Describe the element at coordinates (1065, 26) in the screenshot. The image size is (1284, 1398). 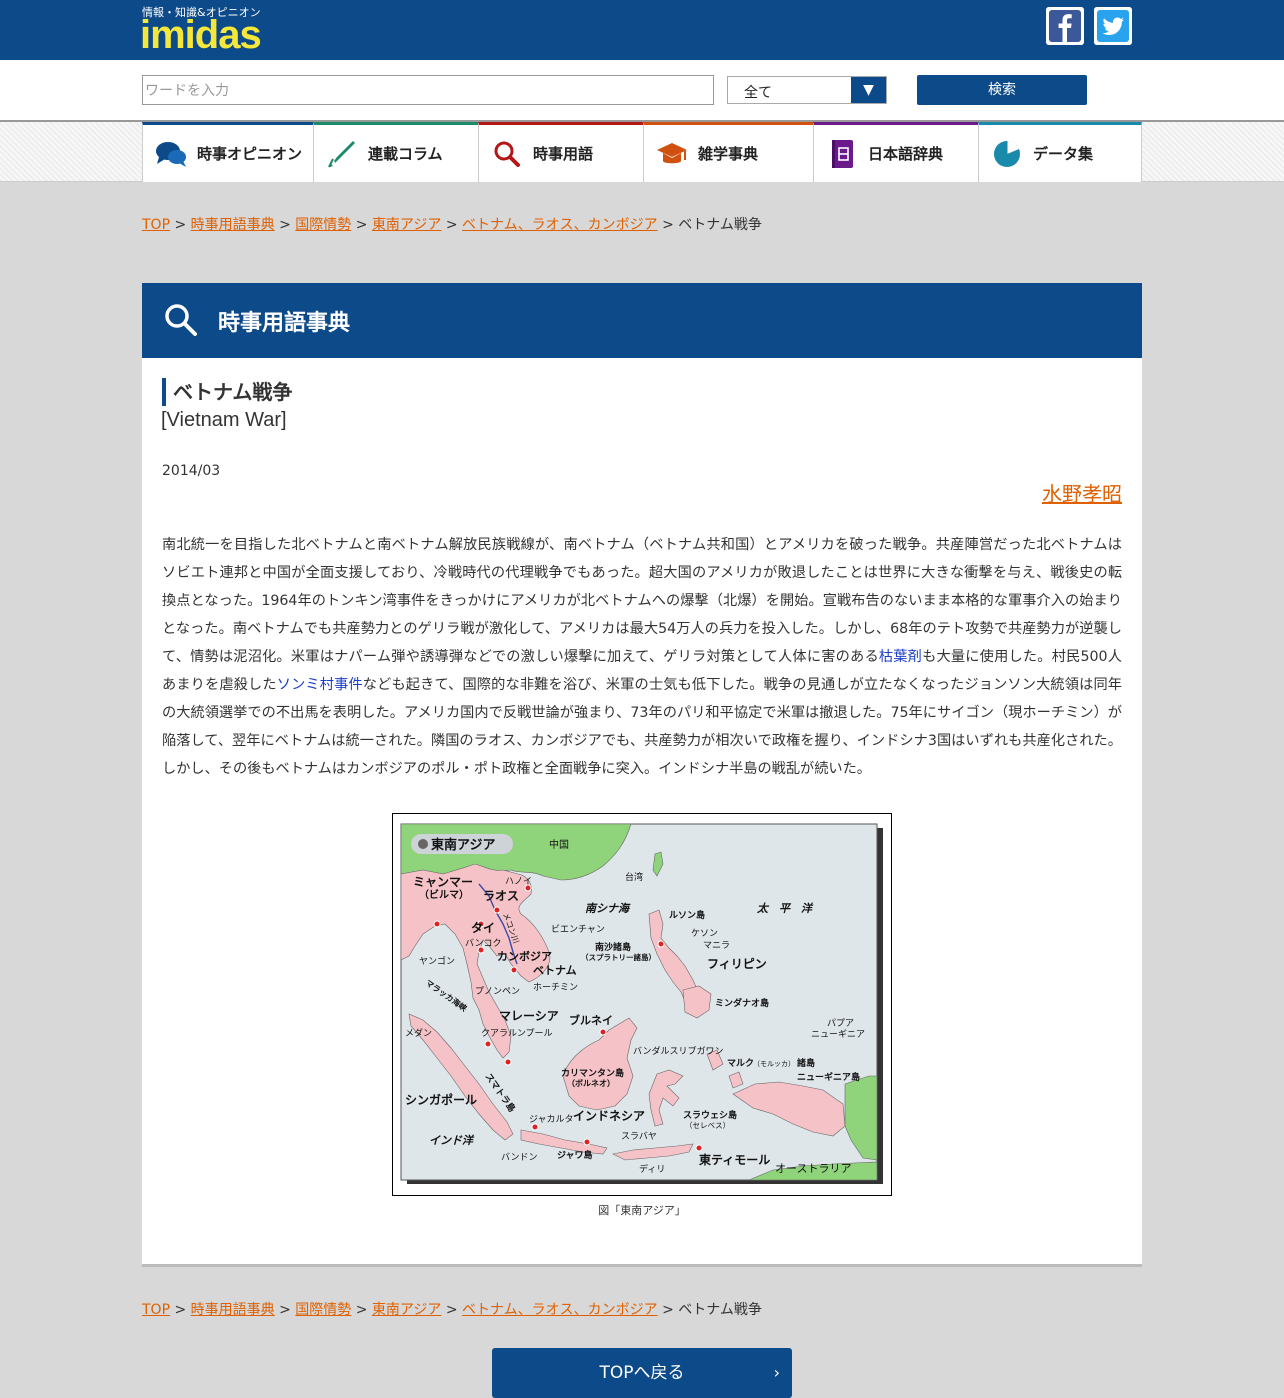
I see `facebook-icon` at that location.